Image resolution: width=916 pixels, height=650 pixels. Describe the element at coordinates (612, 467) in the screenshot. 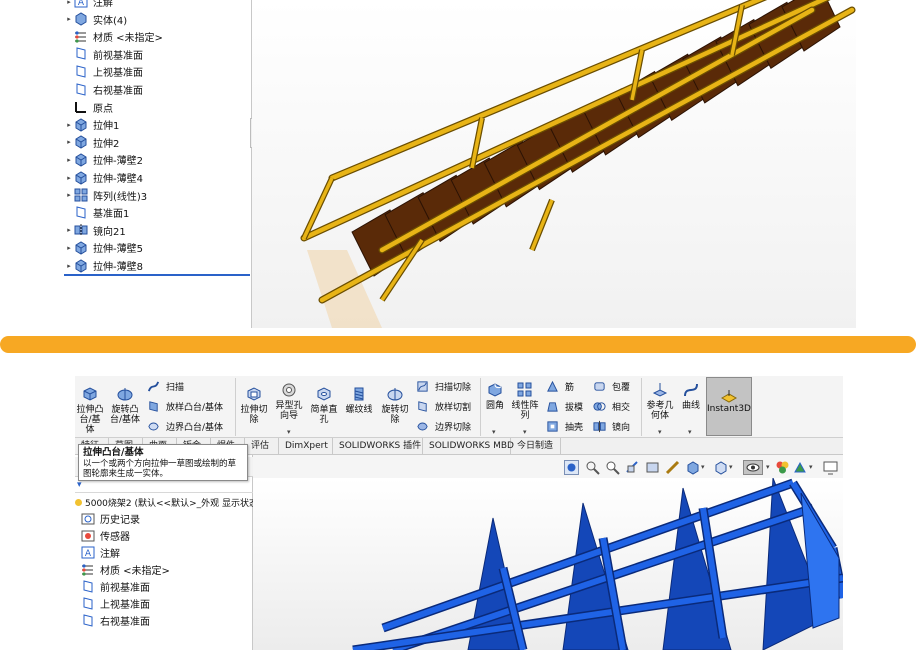

I see `previous-view-icon` at that location.